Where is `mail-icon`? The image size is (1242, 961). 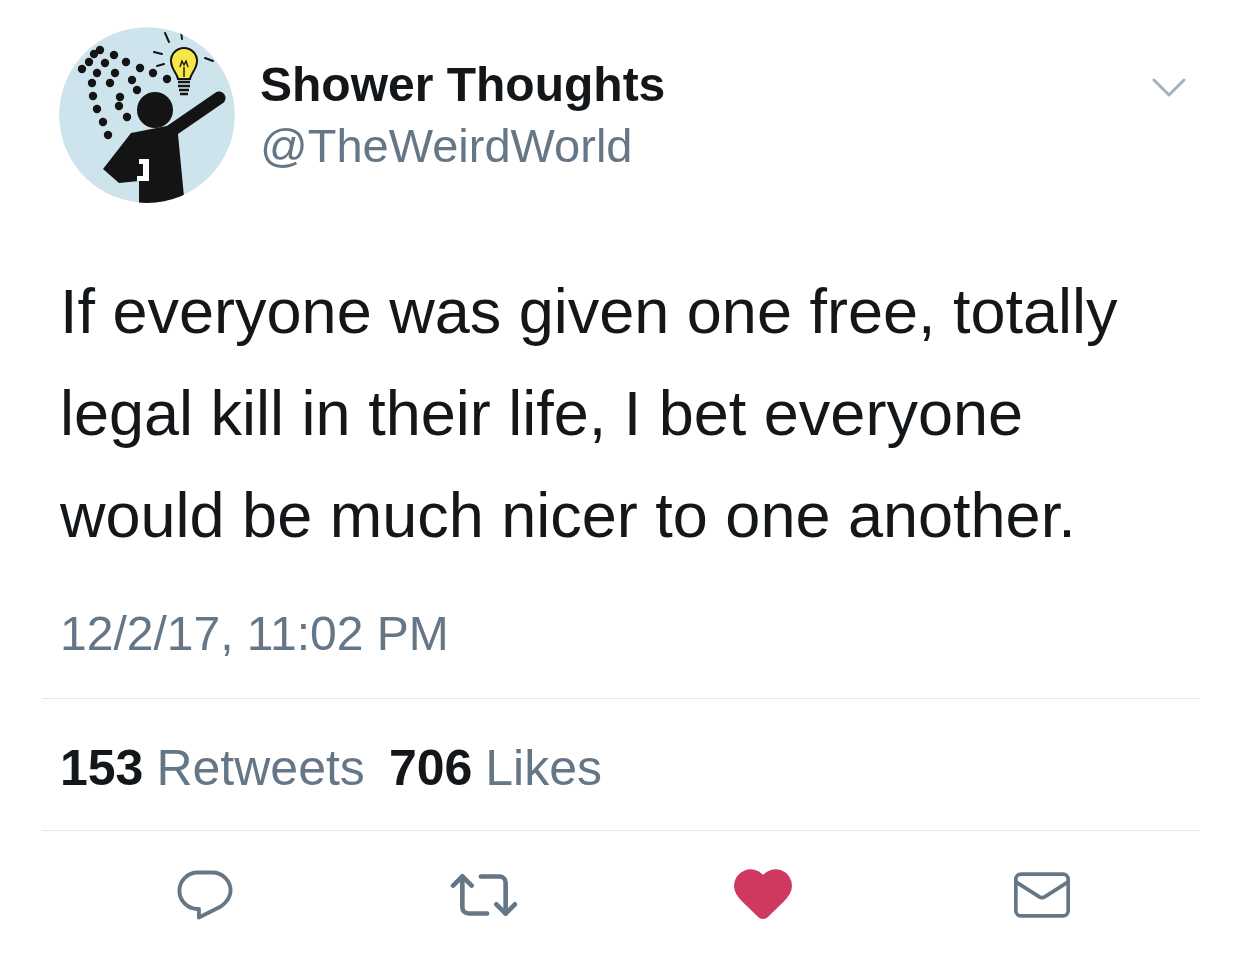
mail-icon is located at coordinates (1042, 895).